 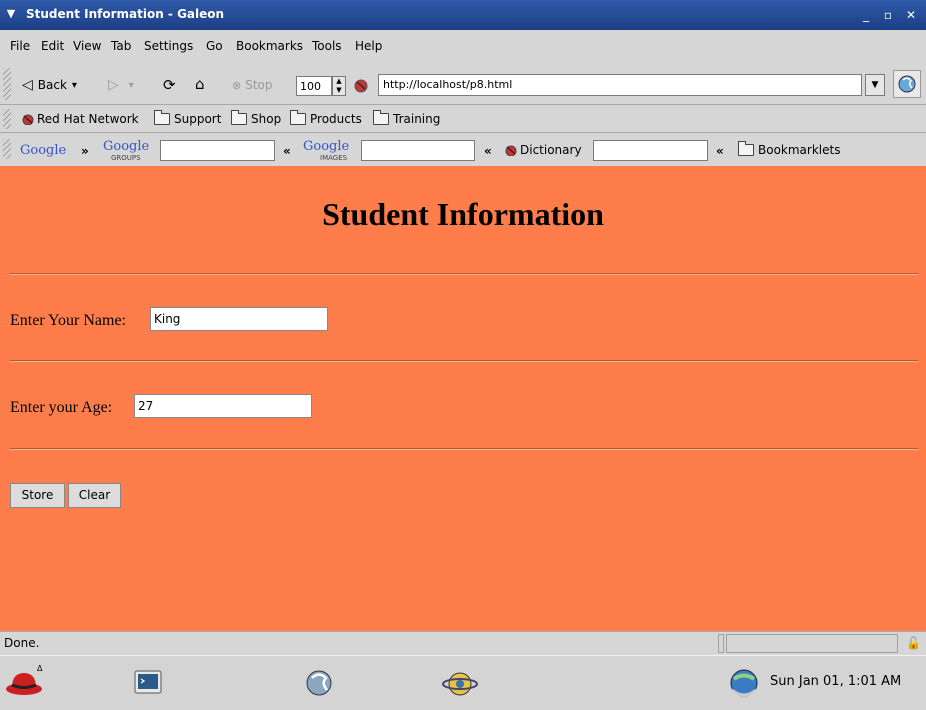 I want to click on toolbar-grip, so click(x=7, y=84).